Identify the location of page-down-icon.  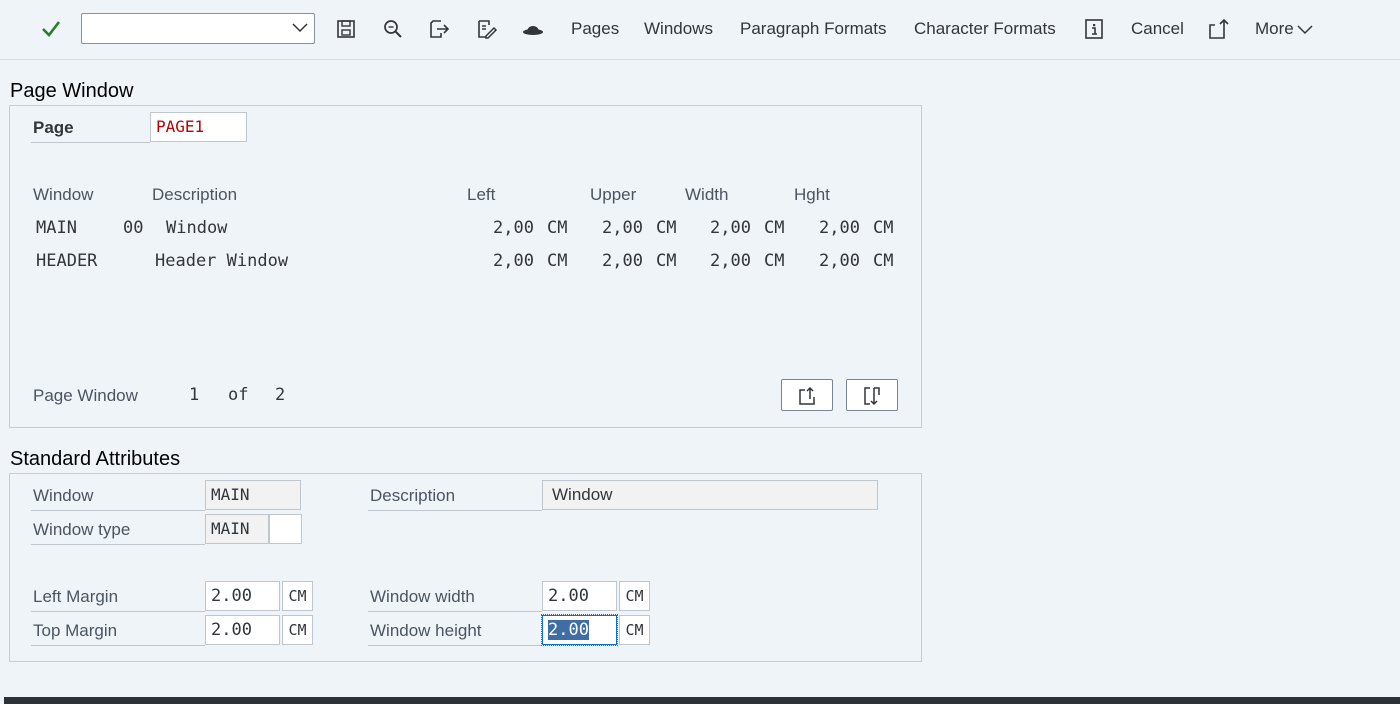
(872, 396).